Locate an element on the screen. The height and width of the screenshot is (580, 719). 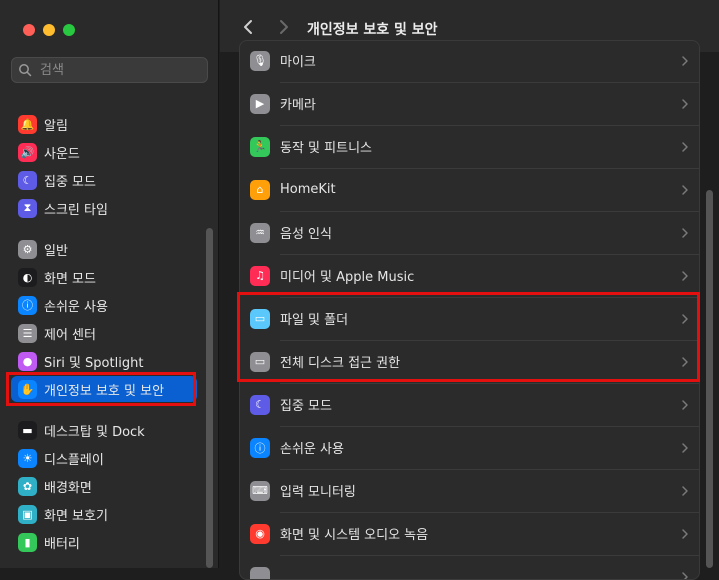
hourglass-icon: ⧗ is located at coordinates (27, 208).